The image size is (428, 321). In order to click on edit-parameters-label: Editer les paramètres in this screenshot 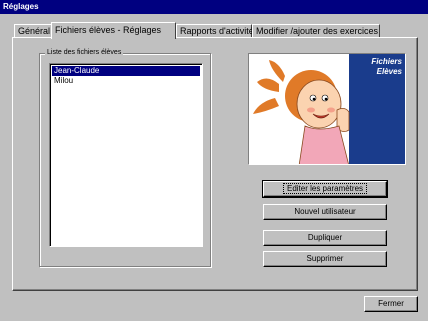, I will do `click(325, 188)`.